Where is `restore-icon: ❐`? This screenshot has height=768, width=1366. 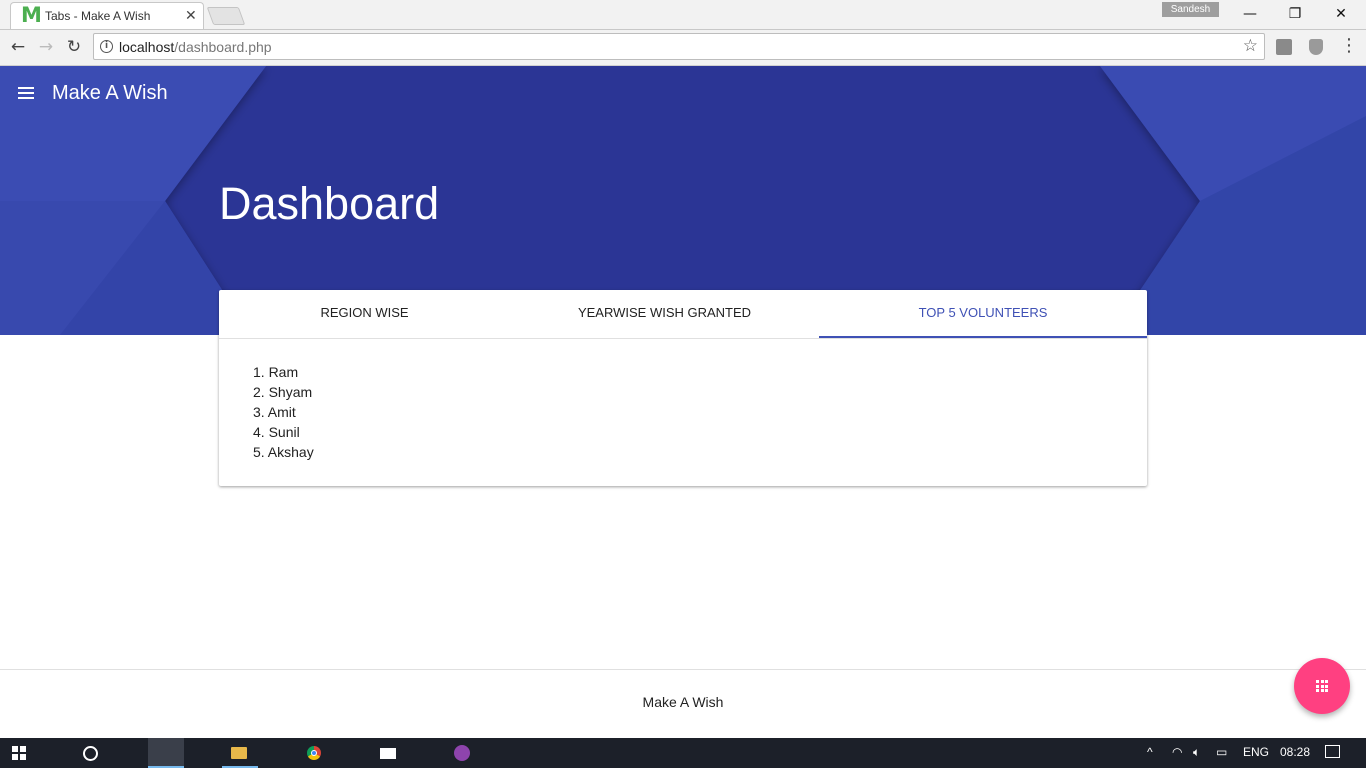 restore-icon: ❐ is located at coordinates (1295, 14).